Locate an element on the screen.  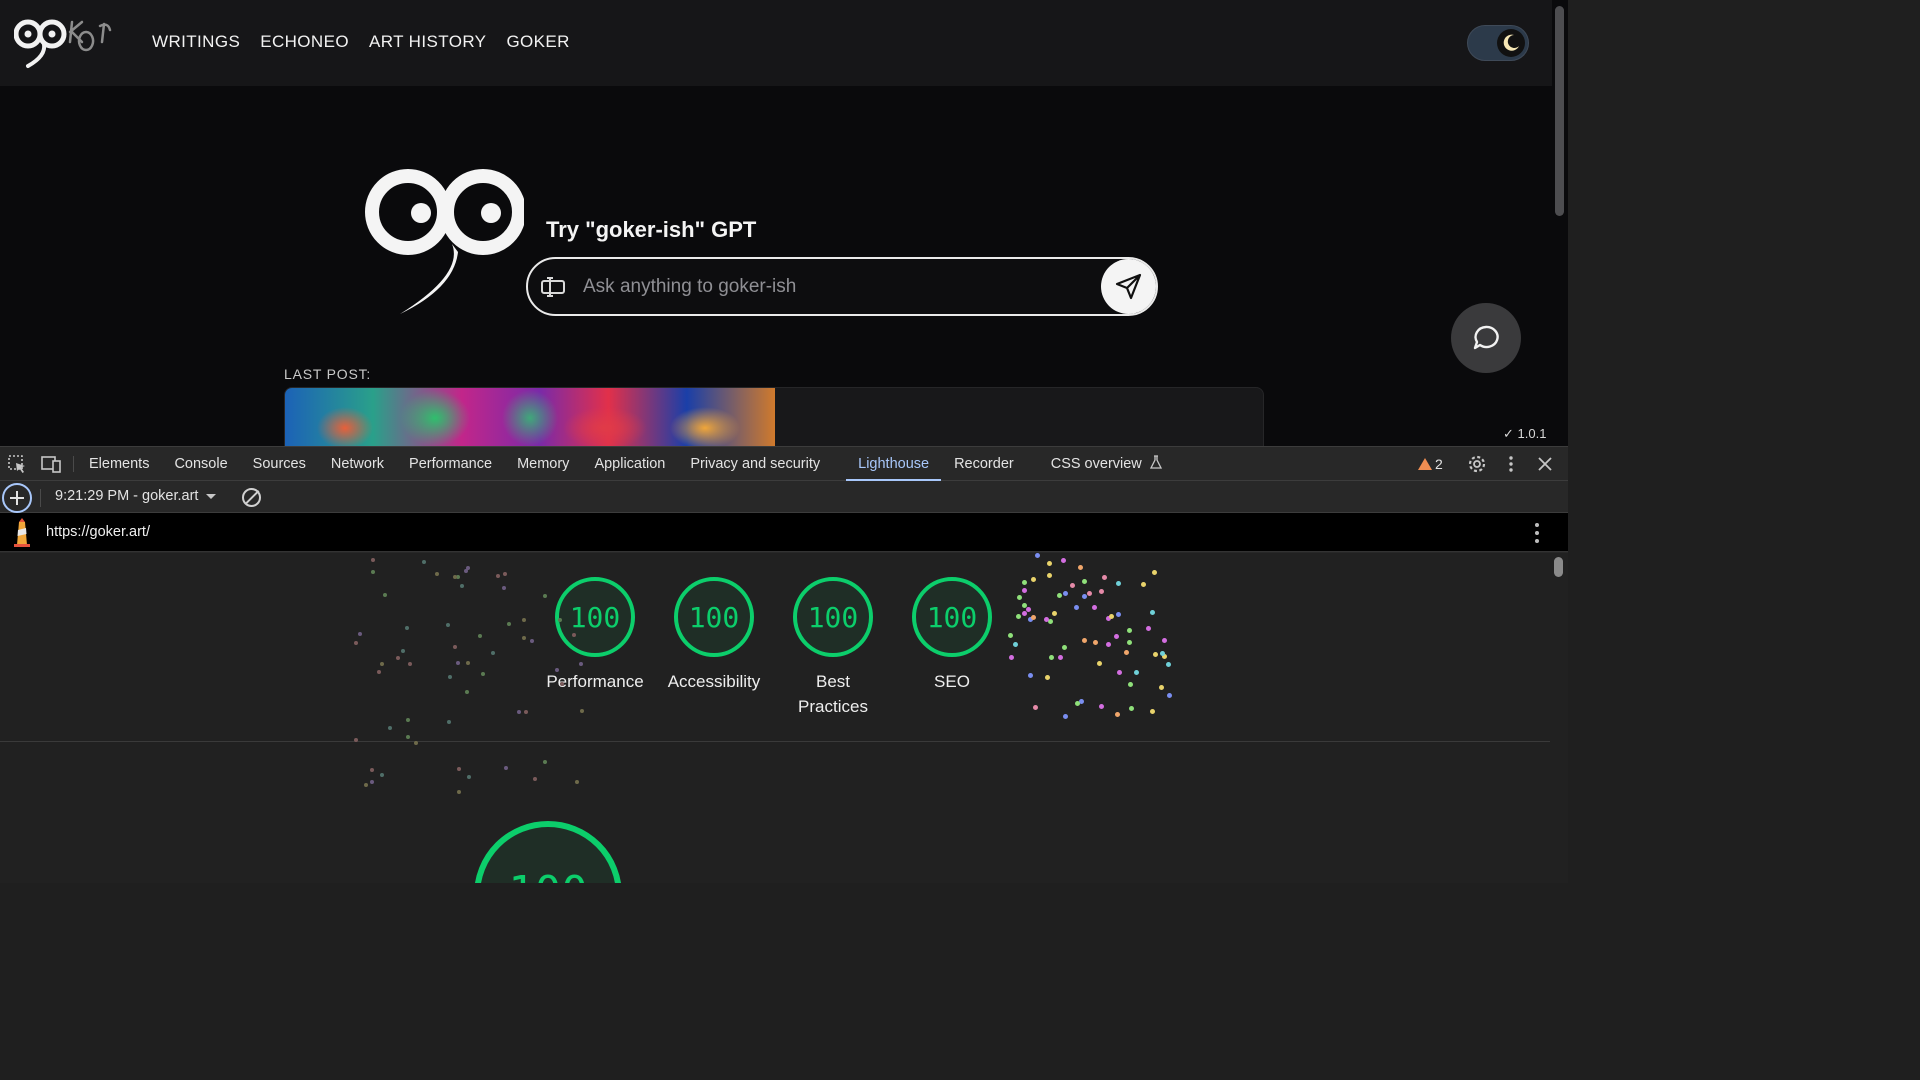
version-label: ✓ 1.0.1 is located at coordinates (1525, 433).